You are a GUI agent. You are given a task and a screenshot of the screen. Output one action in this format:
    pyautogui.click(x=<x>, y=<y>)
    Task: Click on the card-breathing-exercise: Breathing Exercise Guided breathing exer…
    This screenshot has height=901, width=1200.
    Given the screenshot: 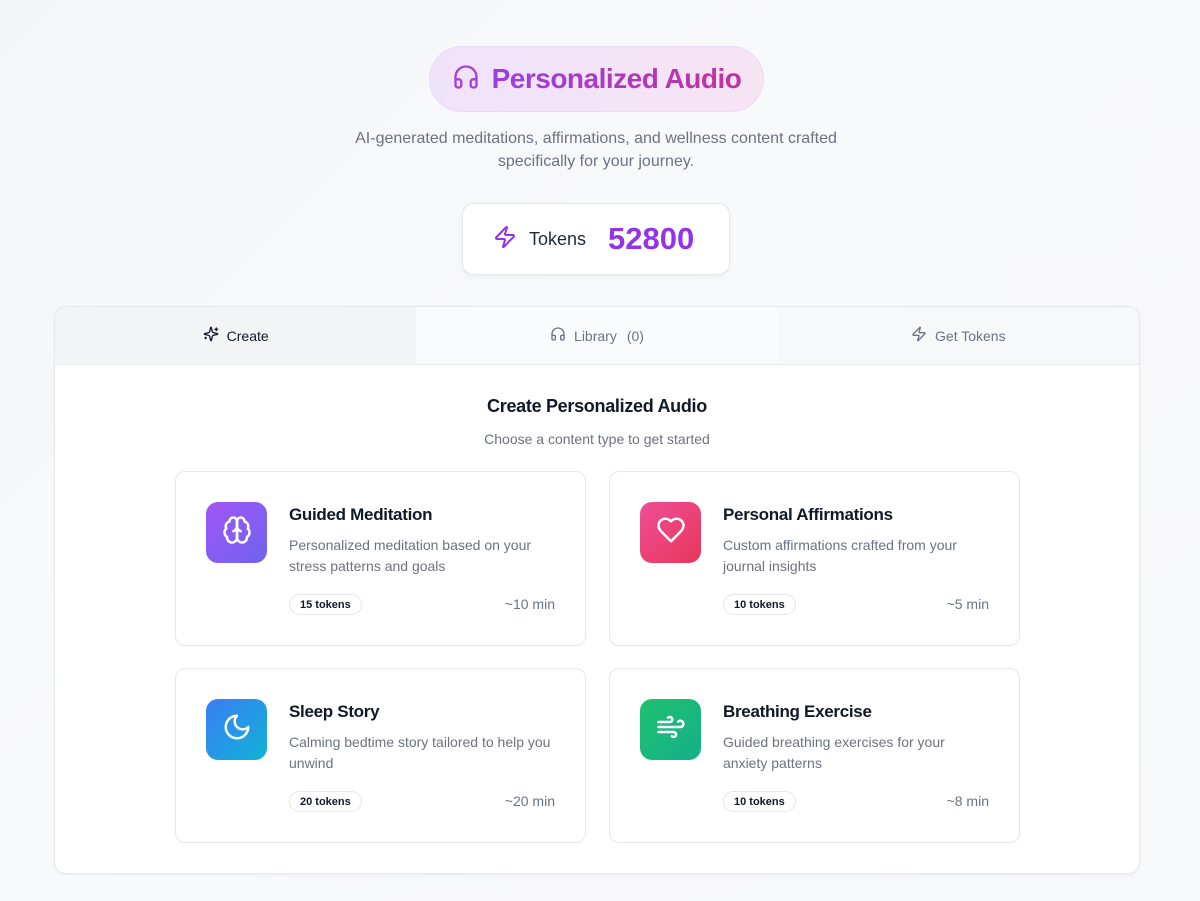 What is the action you would take?
    pyautogui.click(x=814, y=755)
    